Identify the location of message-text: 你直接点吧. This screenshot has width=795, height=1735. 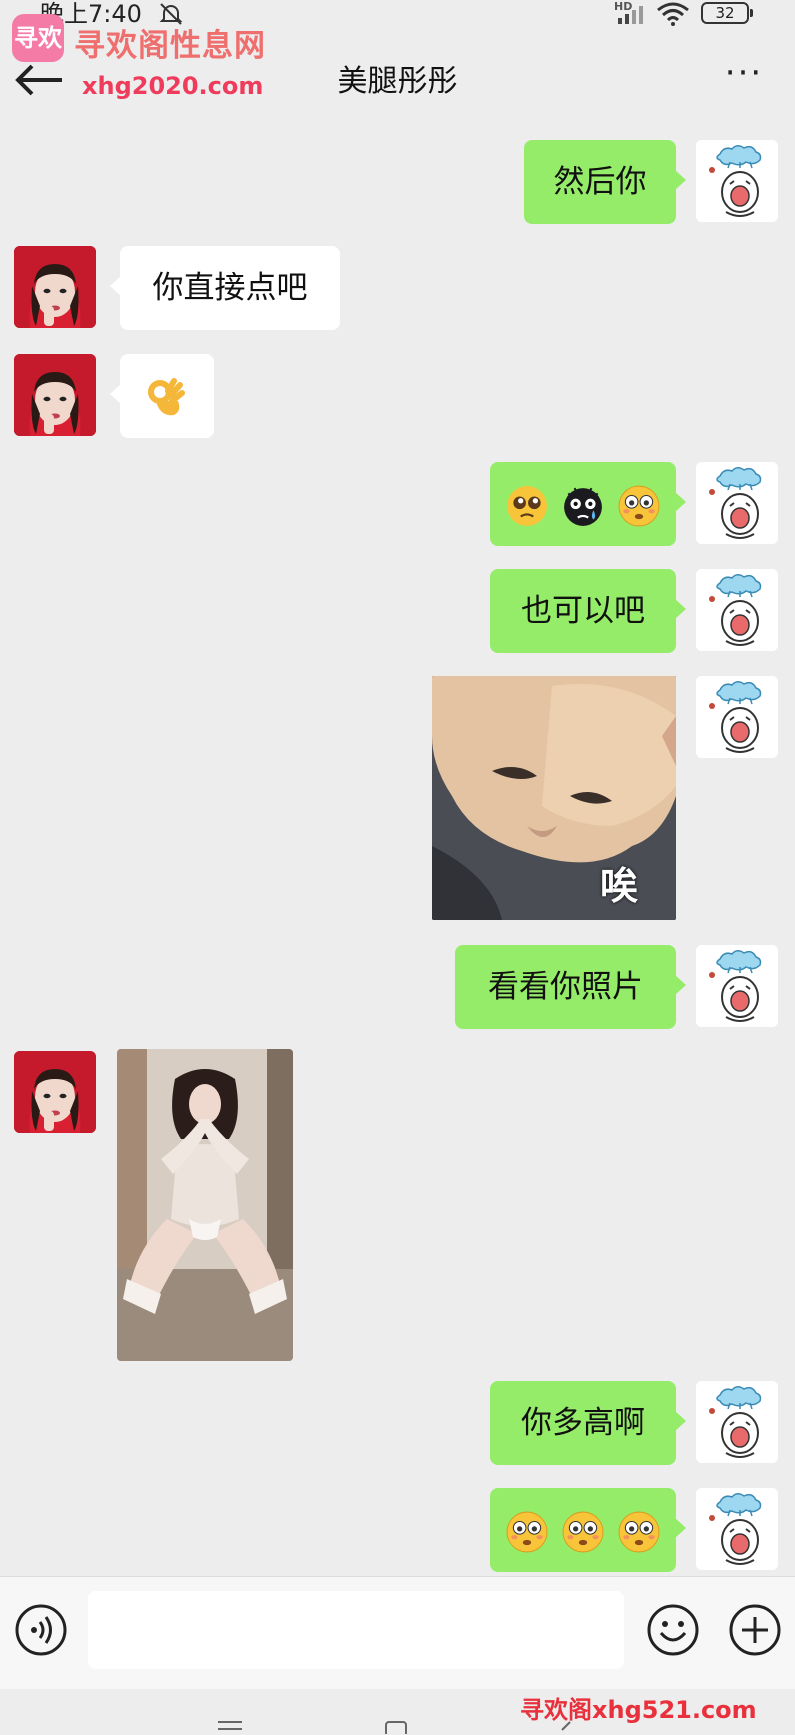
(230, 288).